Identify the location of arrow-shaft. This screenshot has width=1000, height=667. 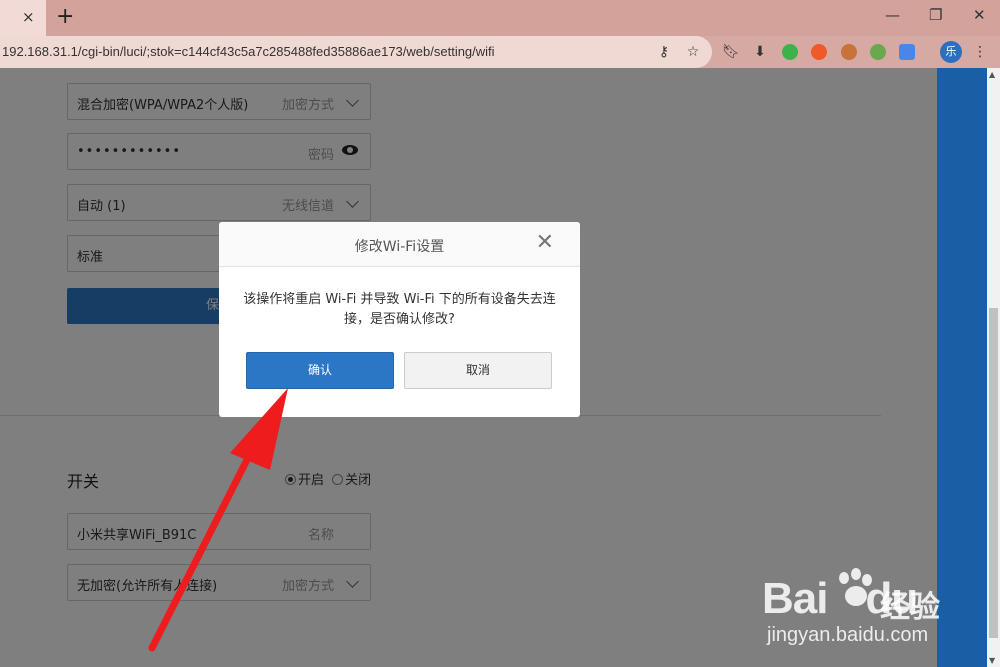
(205, 543).